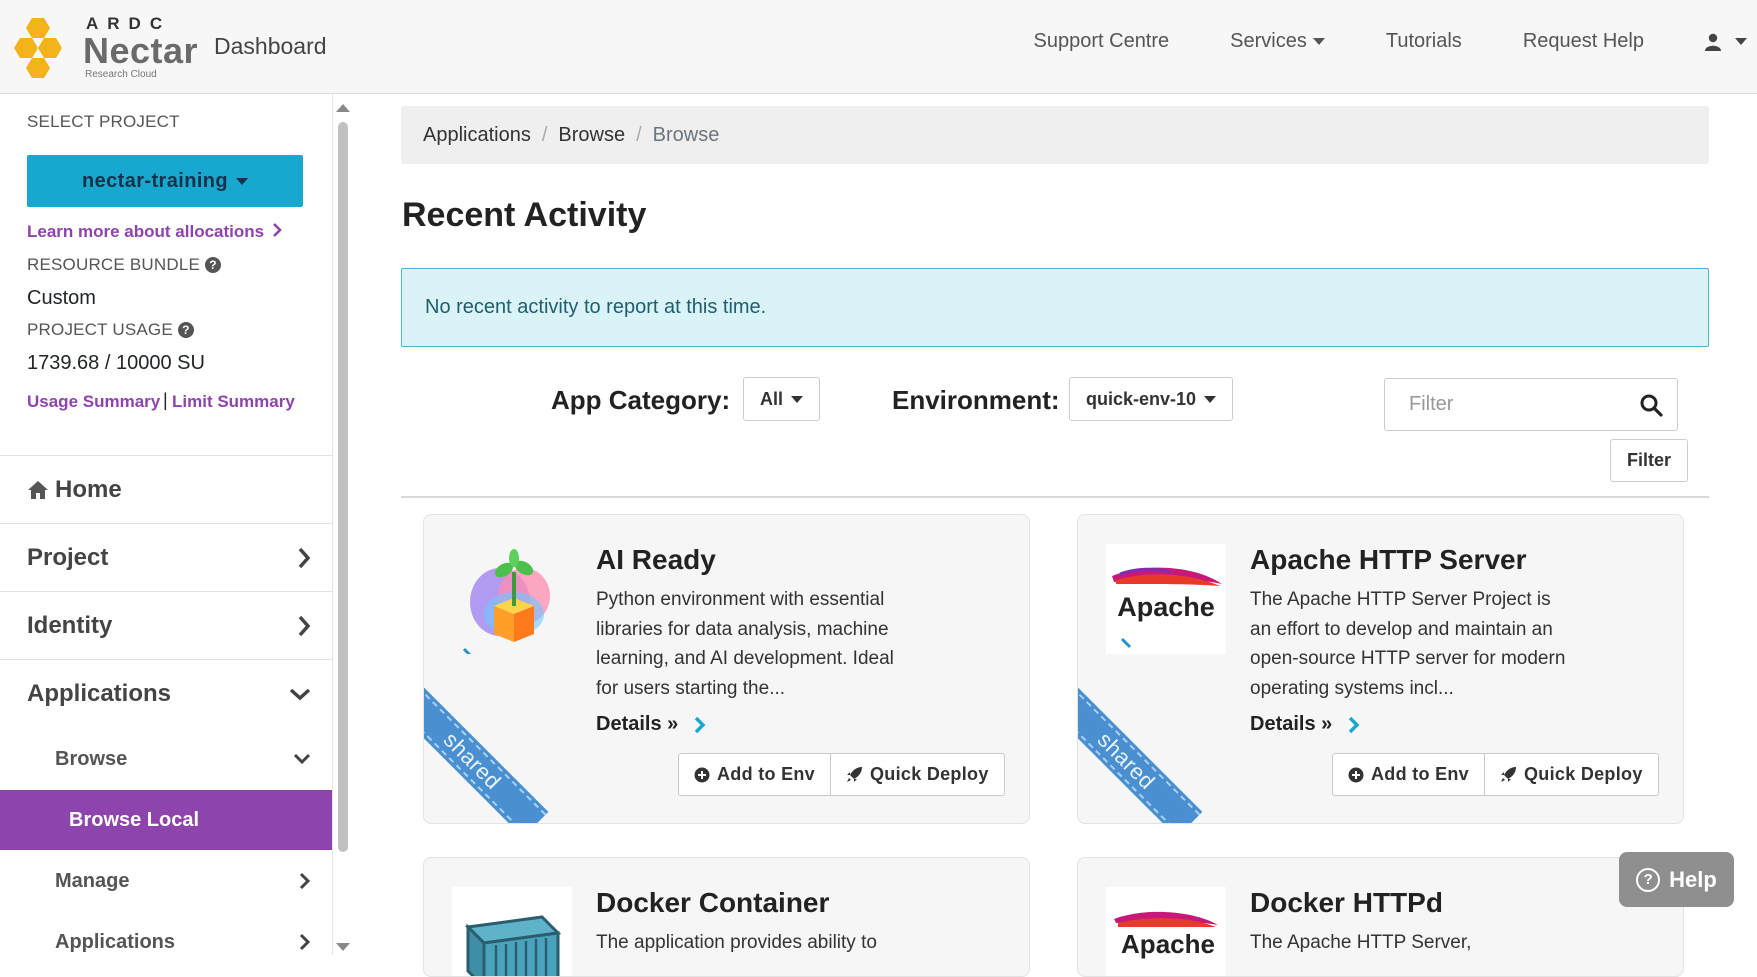 Image resolution: width=1757 pixels, height=977 pixels. Describe the element at coordinates (766, 774) in the screenshot. I see `add-to-env-label: Add to Env` at that location.